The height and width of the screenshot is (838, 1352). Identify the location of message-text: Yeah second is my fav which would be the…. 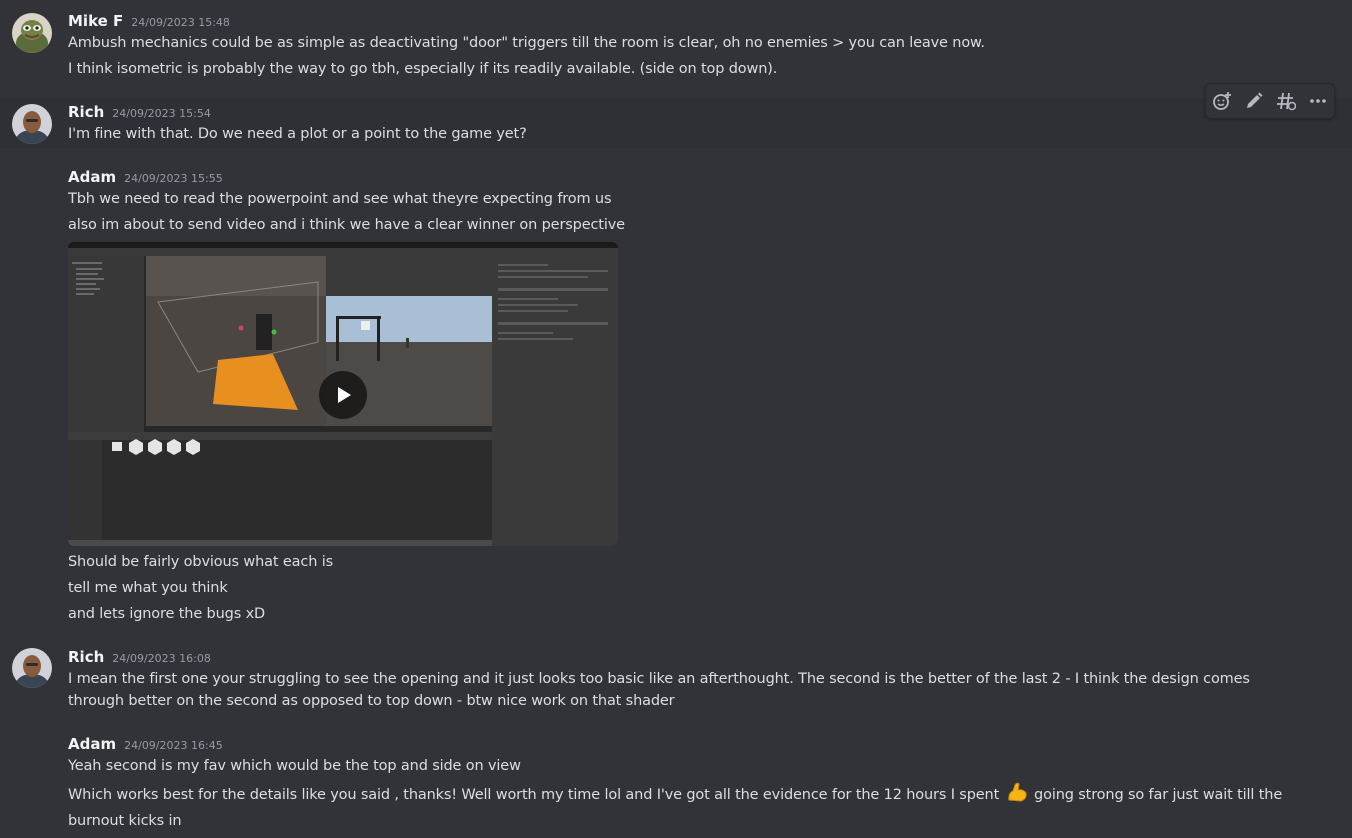
(294, 766).